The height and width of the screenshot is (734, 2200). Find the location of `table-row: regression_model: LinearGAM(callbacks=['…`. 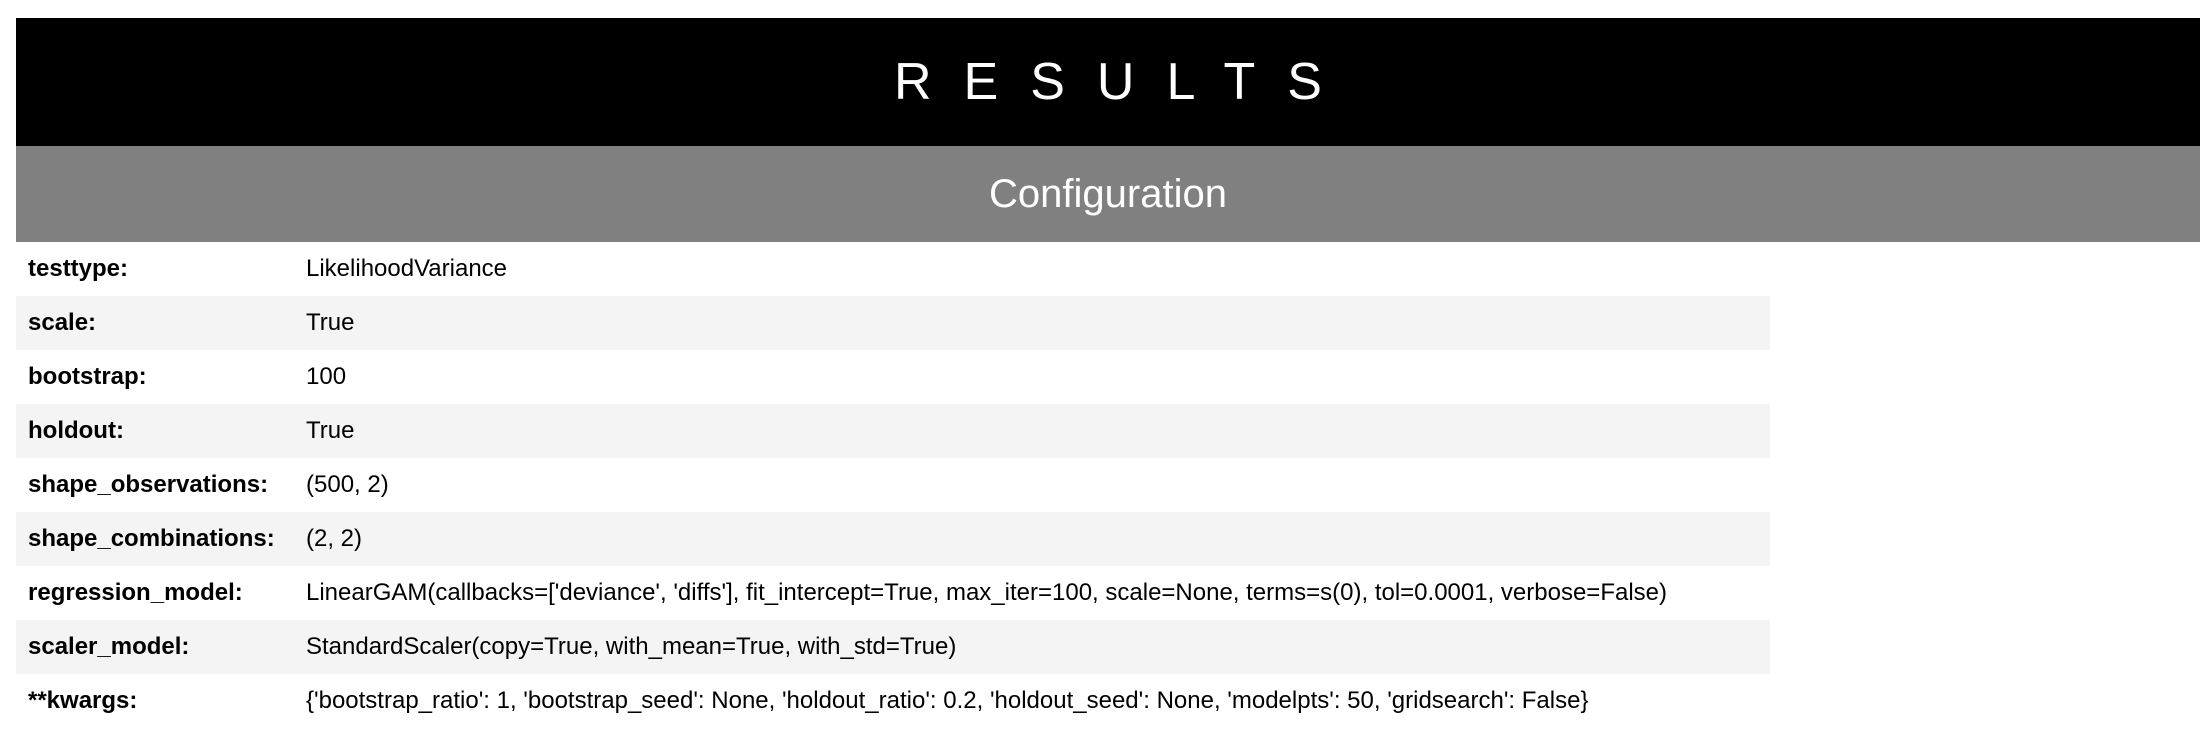

table-row: regression_model: LinearGAM(callbacks=['… is located at coordinates (893, 593).